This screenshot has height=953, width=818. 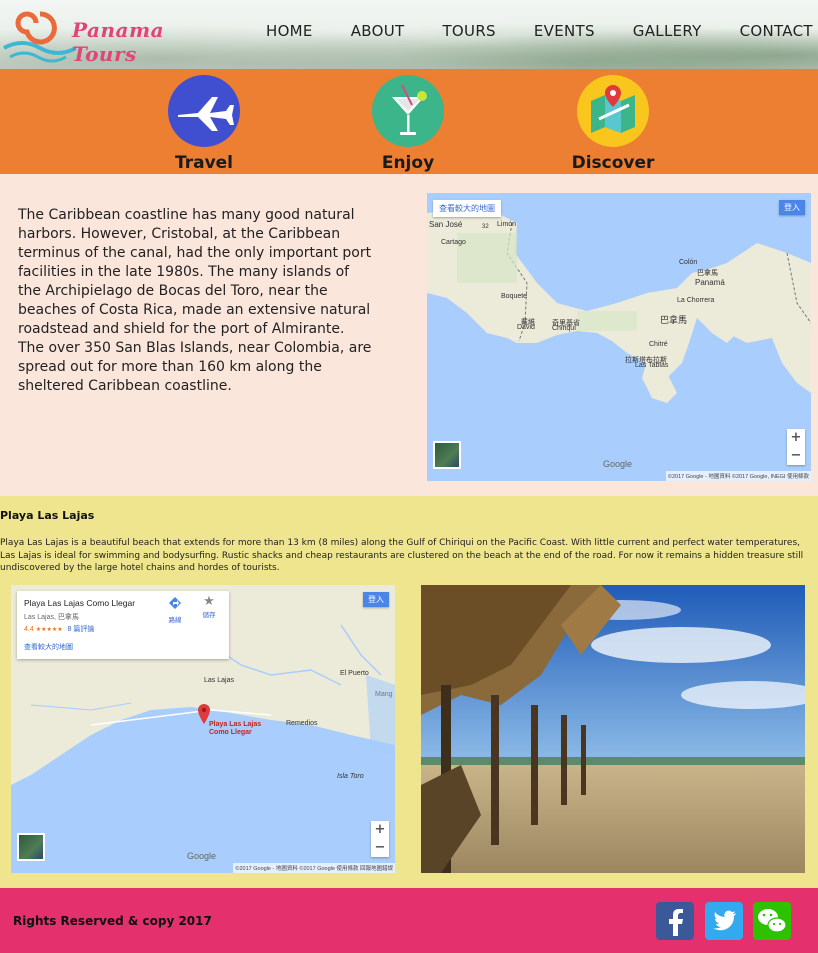 What do you see at coordinates (453, 242) in the screenshot?
I see `map-label: Cartago` at bounding box center [453, 242].